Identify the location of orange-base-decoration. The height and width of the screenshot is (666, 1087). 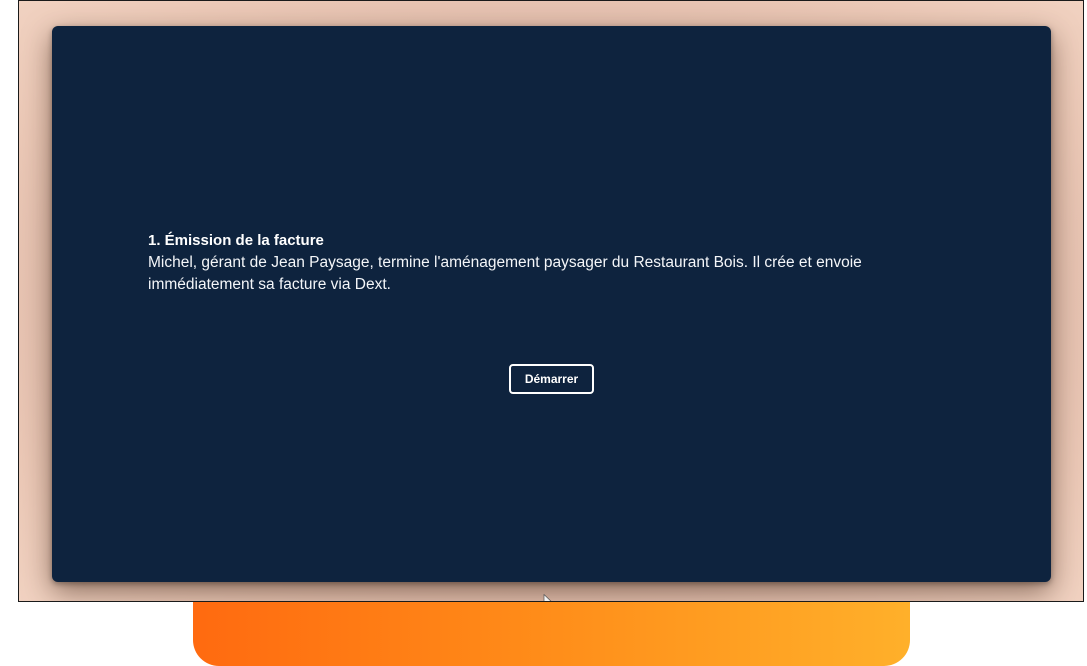
(551, 632).